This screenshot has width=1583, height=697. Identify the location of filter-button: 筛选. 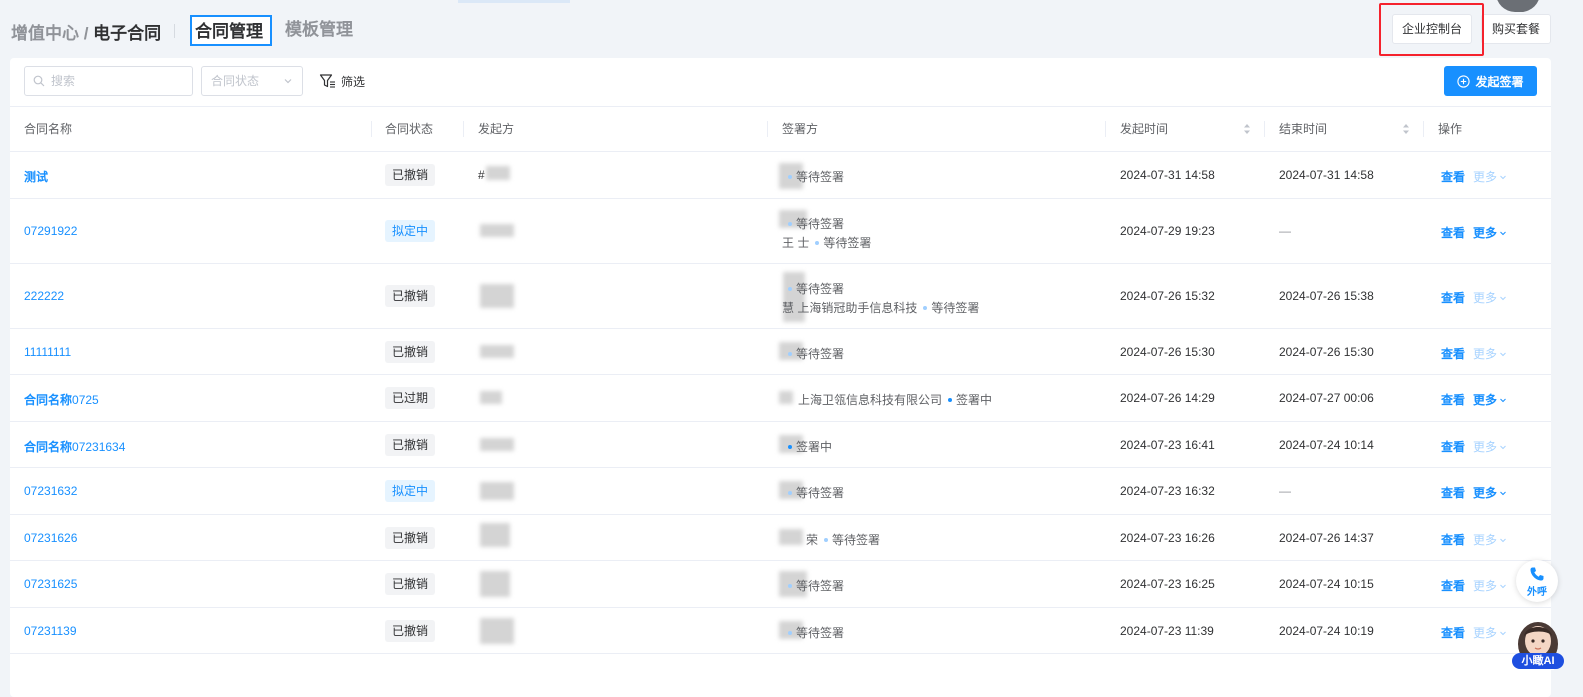
(342, 81).